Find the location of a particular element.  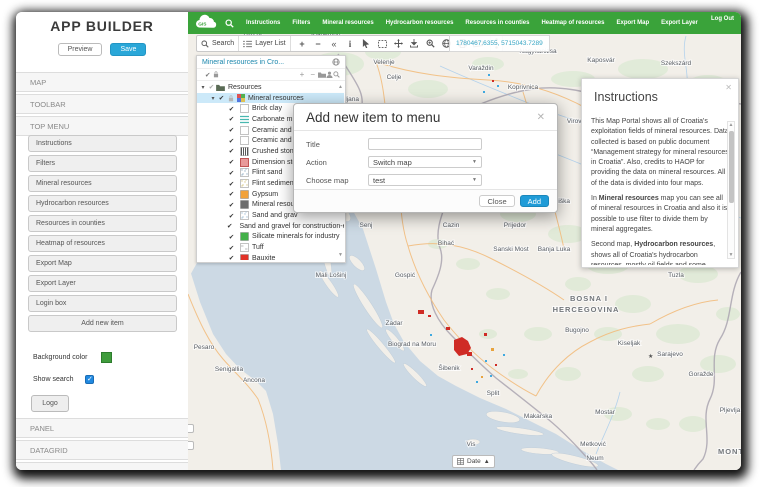

menu-item: Hydrocarbon resources is located at coordinates (102, 203).